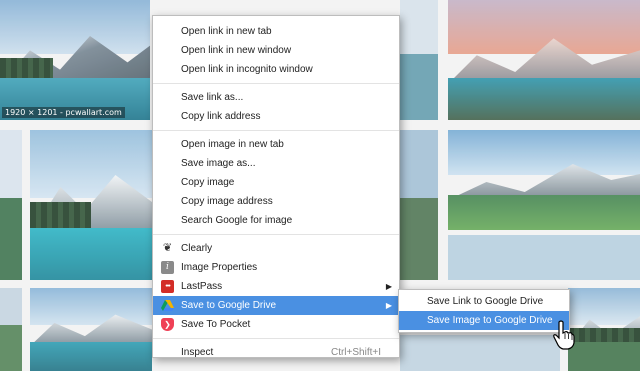 Image resolution: width=640 pixels, height=371 pixels. What do you see at coordinates (276, 267) in the screenshot?
I see `menu-item-image-properties: i Image Properties` at bounding box center [276, 267].